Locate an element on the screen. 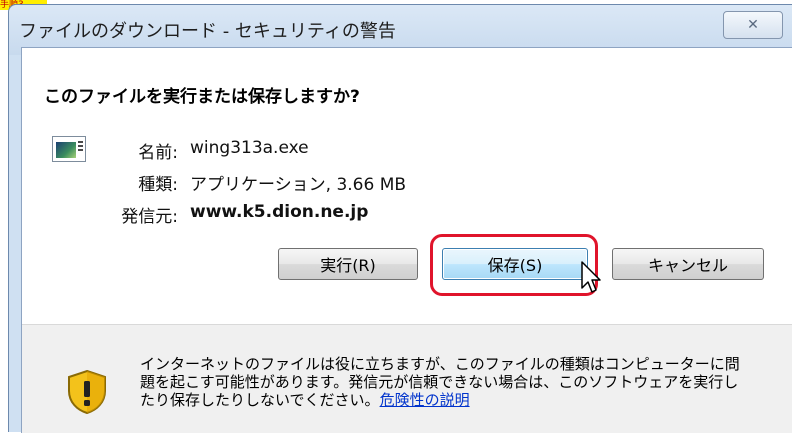 The image size is (792, 433). security-shield-icon is located at coordinates (87, 392).